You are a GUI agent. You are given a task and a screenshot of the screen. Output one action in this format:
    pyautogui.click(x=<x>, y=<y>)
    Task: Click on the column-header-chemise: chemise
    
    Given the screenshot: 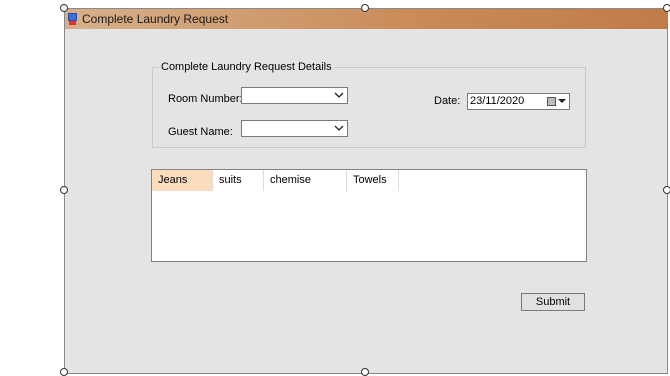 What is the action you would take?
    pyautogui.click(x=305, y=180)
    